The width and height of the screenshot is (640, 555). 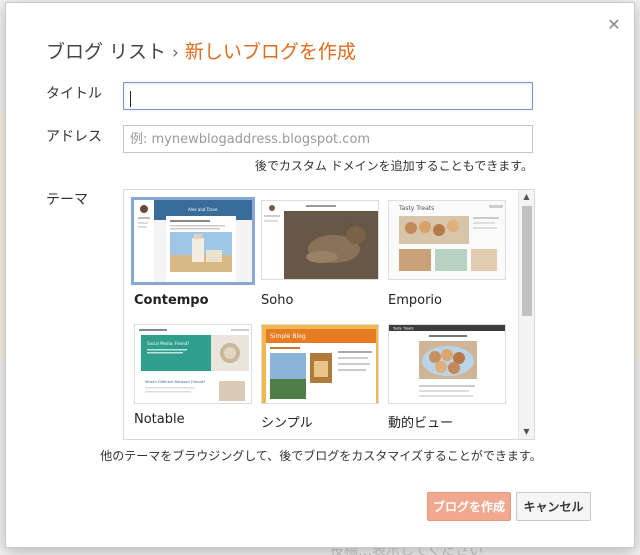 I want to click on simple-preview: Simple Blog, so click(x=320, y=364).